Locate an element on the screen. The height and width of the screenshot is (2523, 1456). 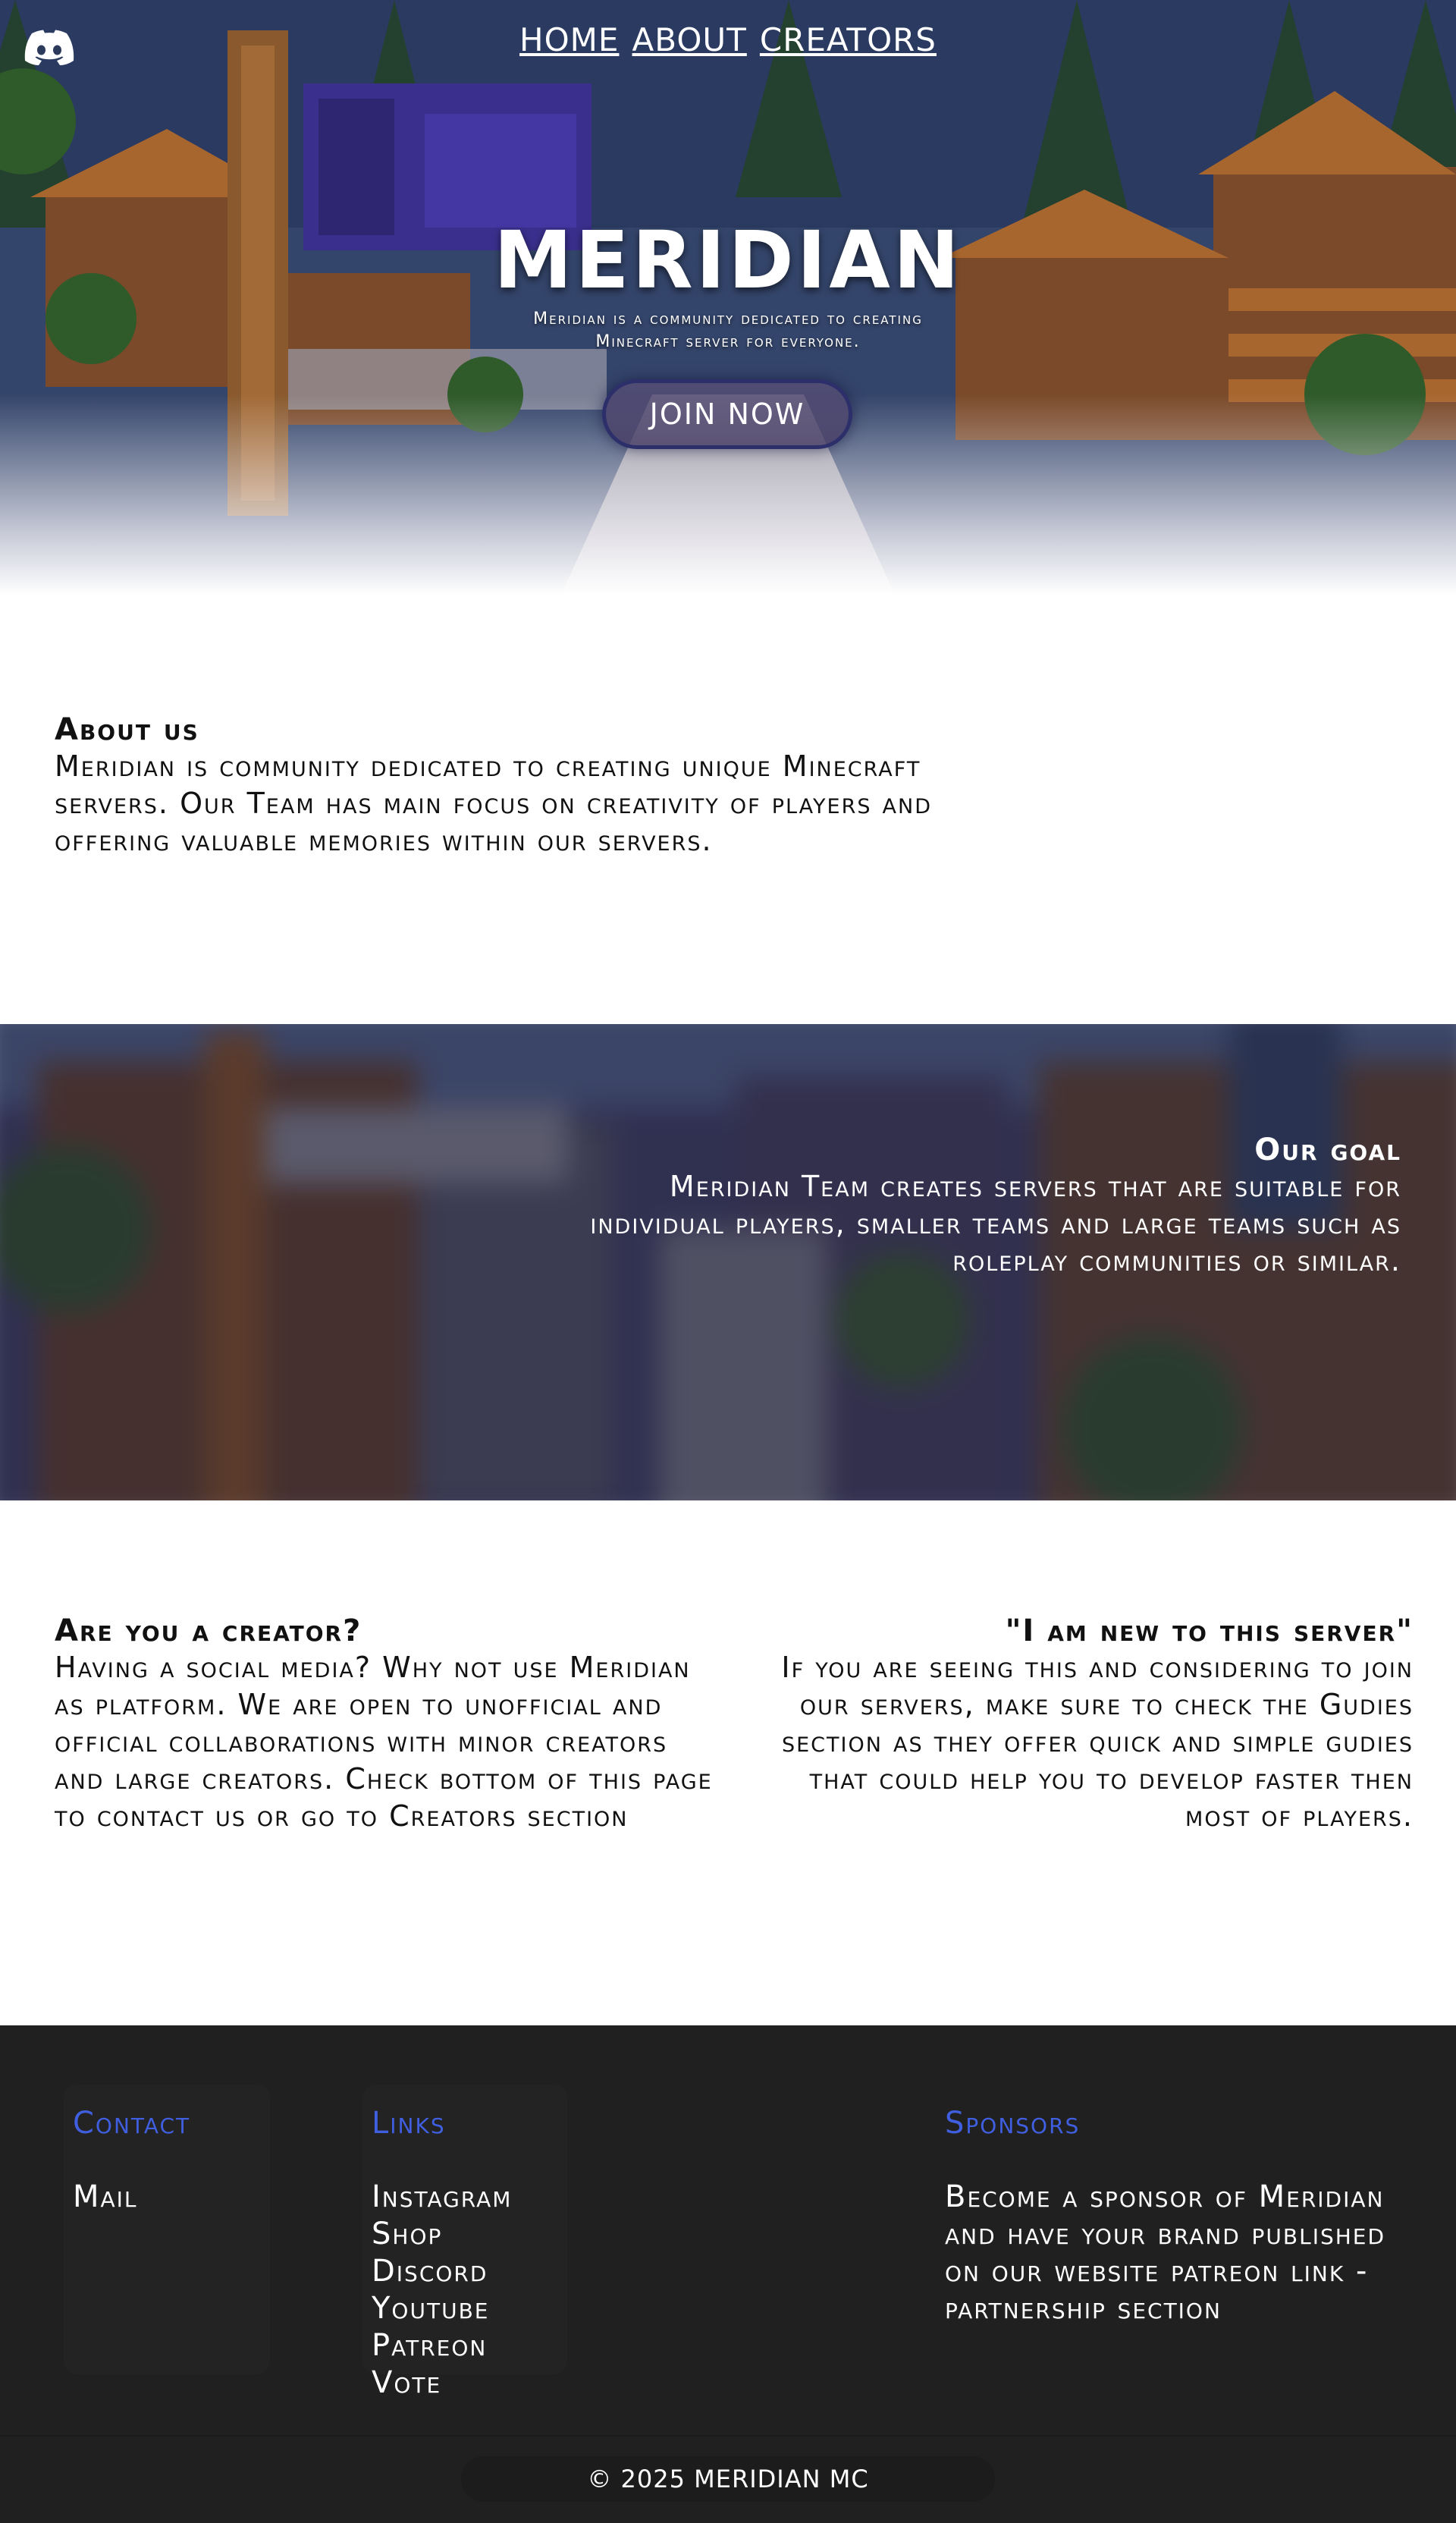
footer-link-mail: Mail is located at coordinates (171, 2197).